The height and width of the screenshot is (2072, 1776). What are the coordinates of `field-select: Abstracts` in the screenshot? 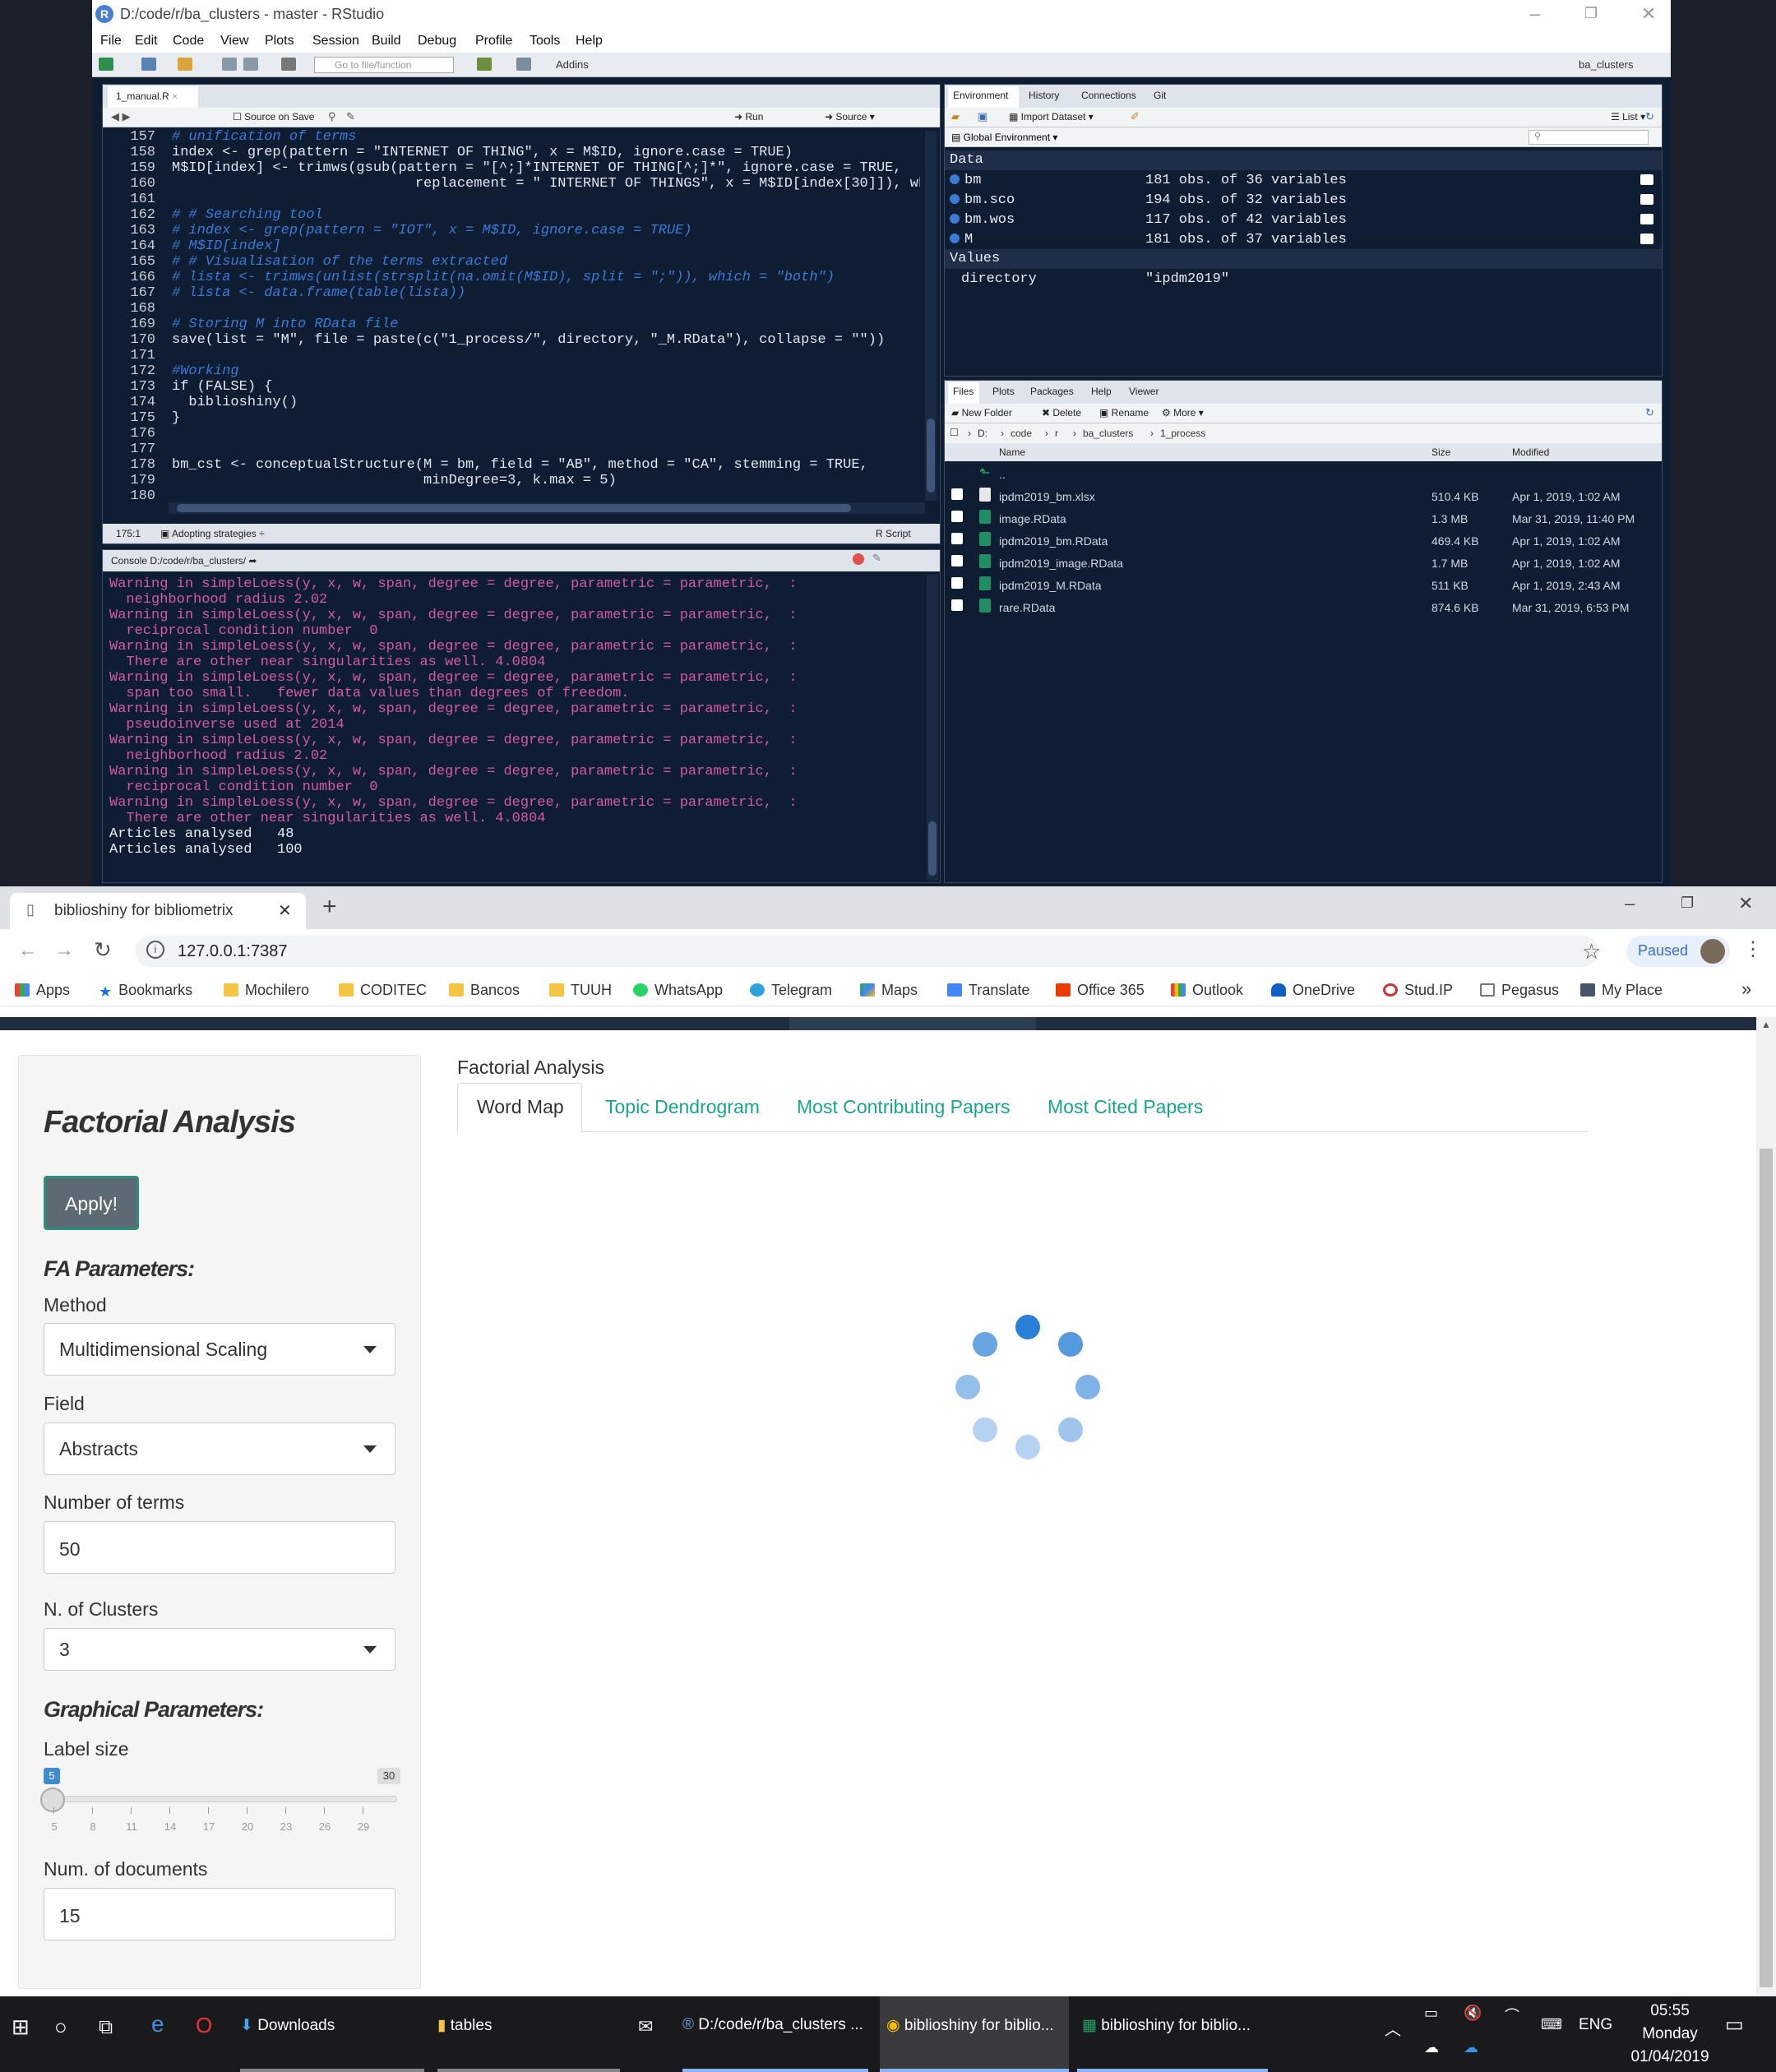 It's located at (219, 1448).